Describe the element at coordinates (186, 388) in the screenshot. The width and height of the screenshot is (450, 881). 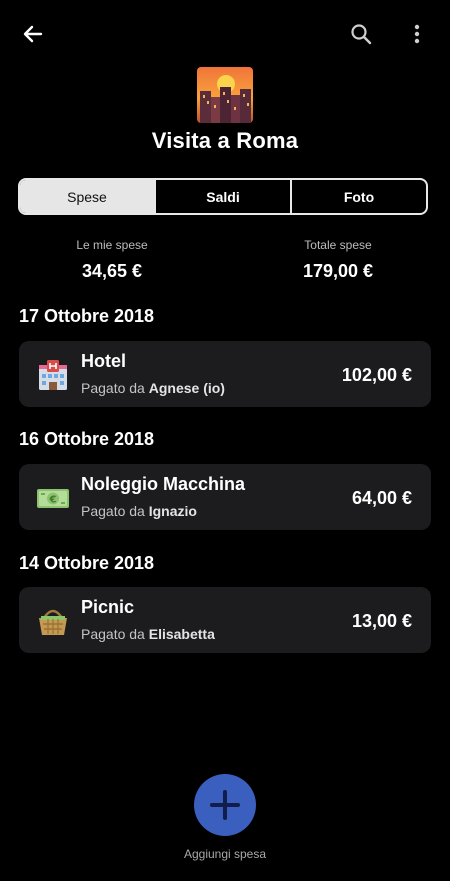
I see `payer-name: Agnese (io)` at that location.